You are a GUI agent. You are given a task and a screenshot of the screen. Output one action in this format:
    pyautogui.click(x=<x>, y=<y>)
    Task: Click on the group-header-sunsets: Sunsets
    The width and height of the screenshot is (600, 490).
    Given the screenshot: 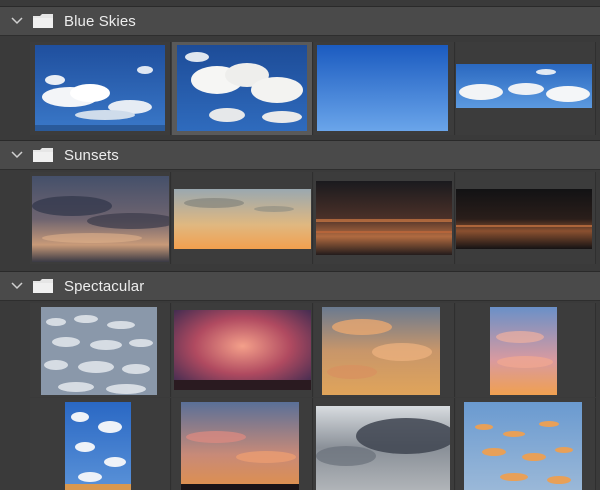 What is the action you would take?
    pyautogui.click(x=300, y=155)
    